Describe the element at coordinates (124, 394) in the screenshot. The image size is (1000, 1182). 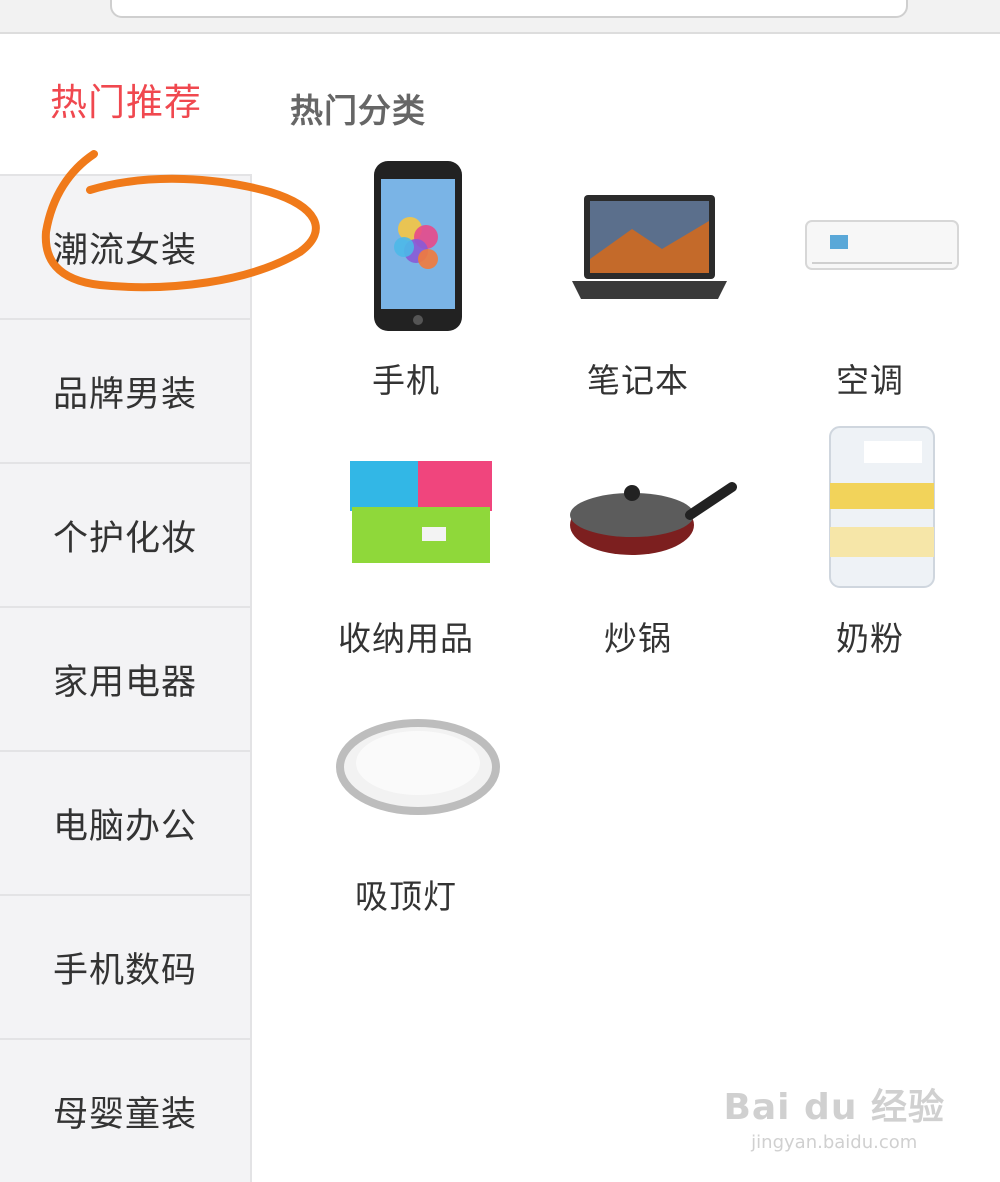
I see `sidebar-item-label: 品牌男装` at that location.